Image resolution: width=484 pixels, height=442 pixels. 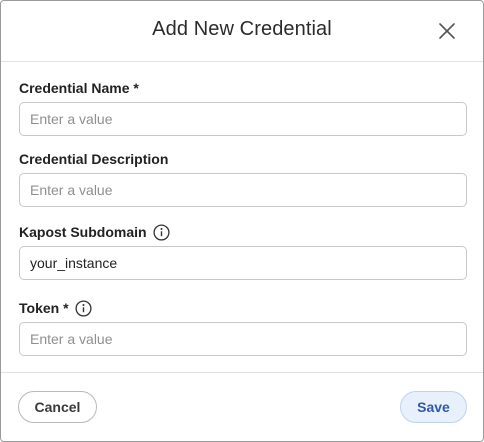 What do you see at coordinates (243, 263) in the screenshot?
I see `kapost-subdomain-input` at bounding box center [243, 263].